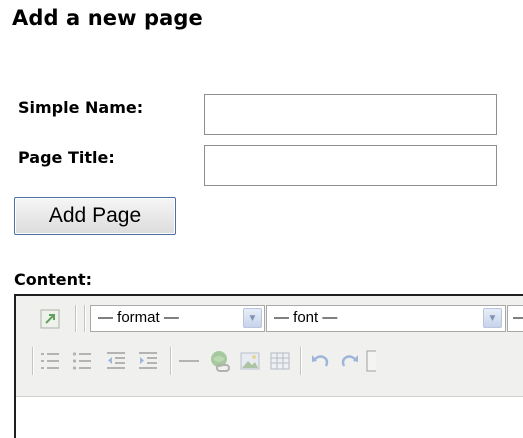 The height and width of the screenshot is (438, 523). What do you see at coordinates (306, 317) in the screenshot?
I see `font-select-value: — font —` at bounding box center [306, 317].